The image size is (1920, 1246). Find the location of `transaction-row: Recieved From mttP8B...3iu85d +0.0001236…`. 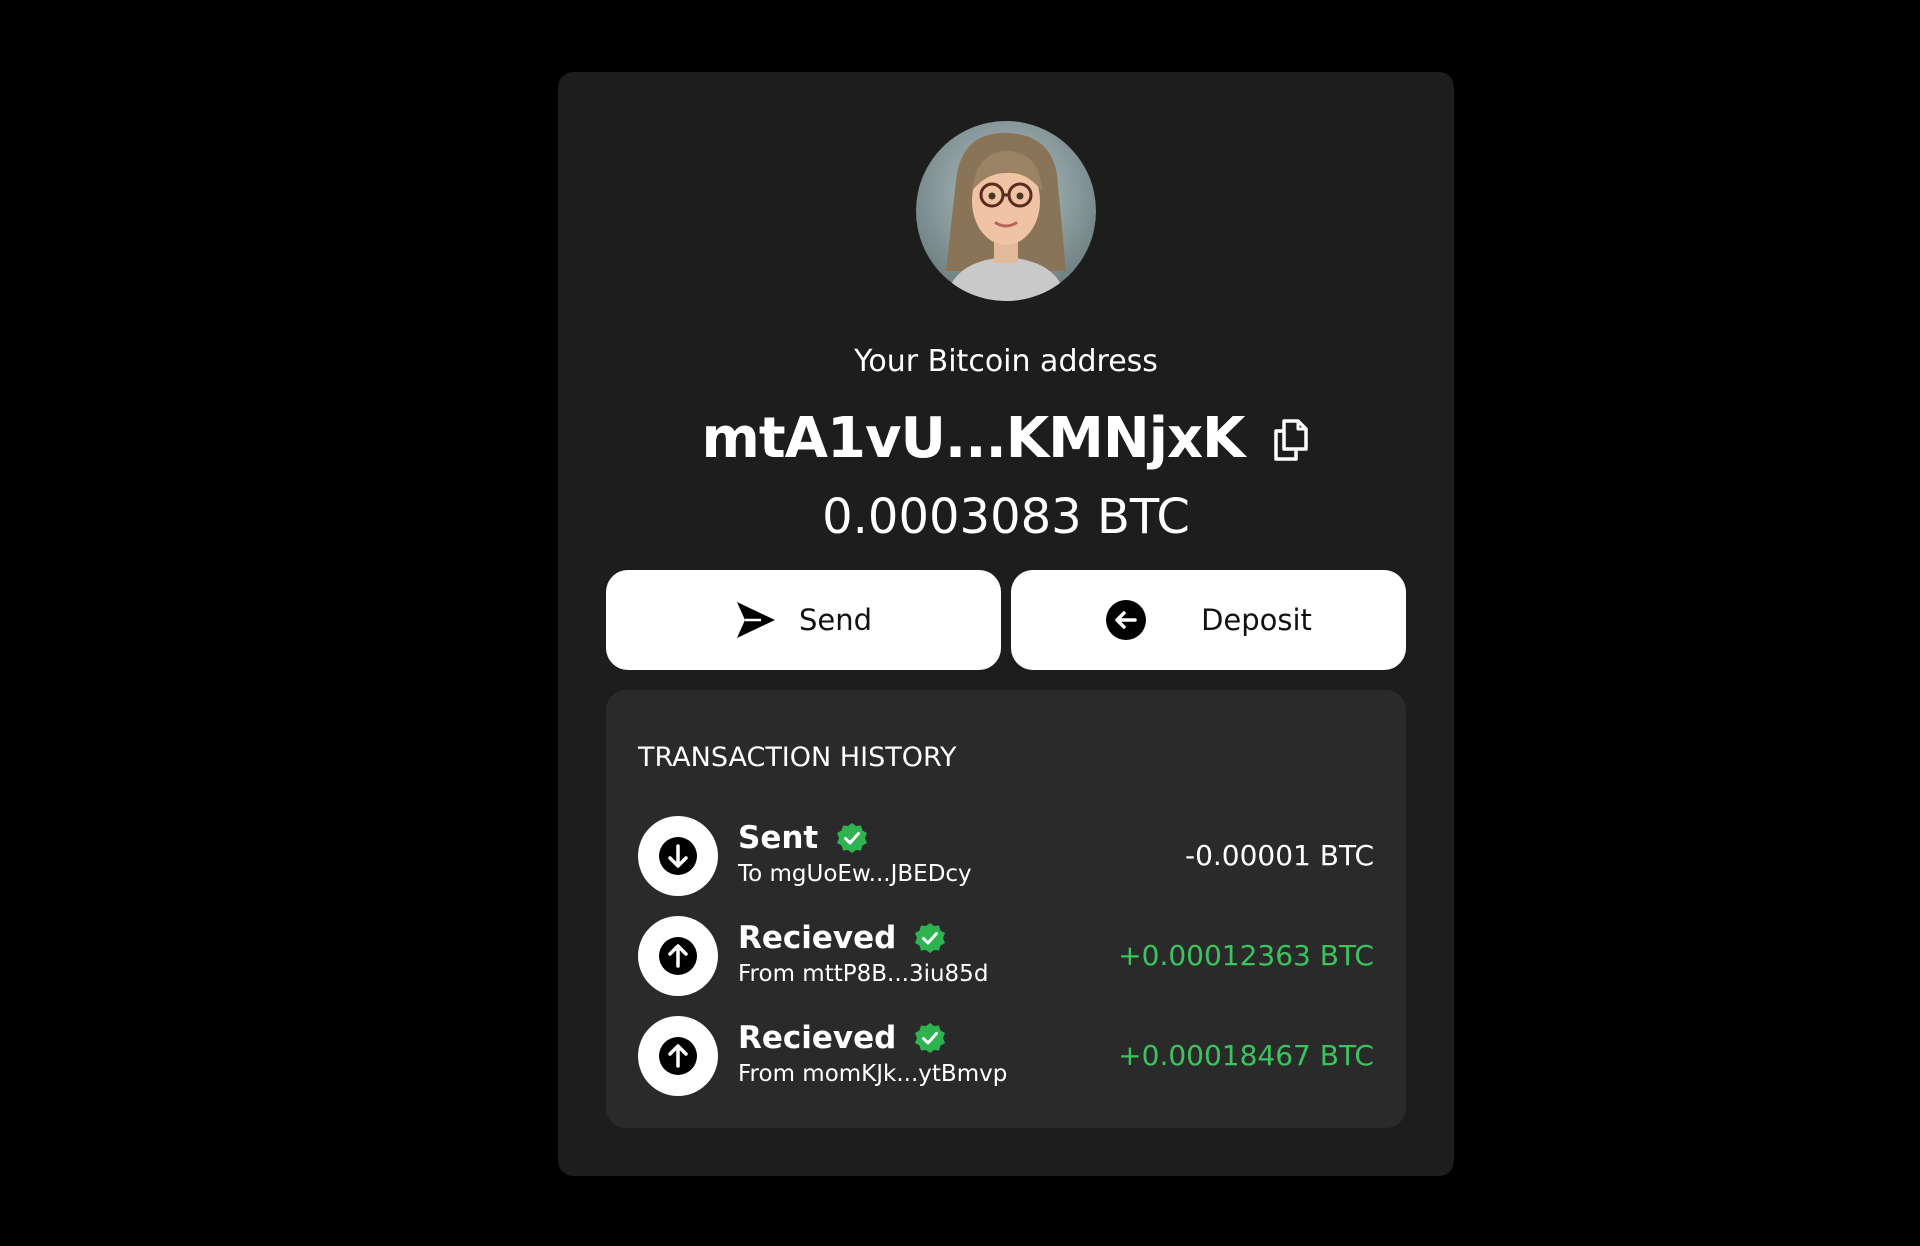

transaction-row: Recieved From mttP8B...3iu85d +0.0001236… is located at coordinates (1006, 956).